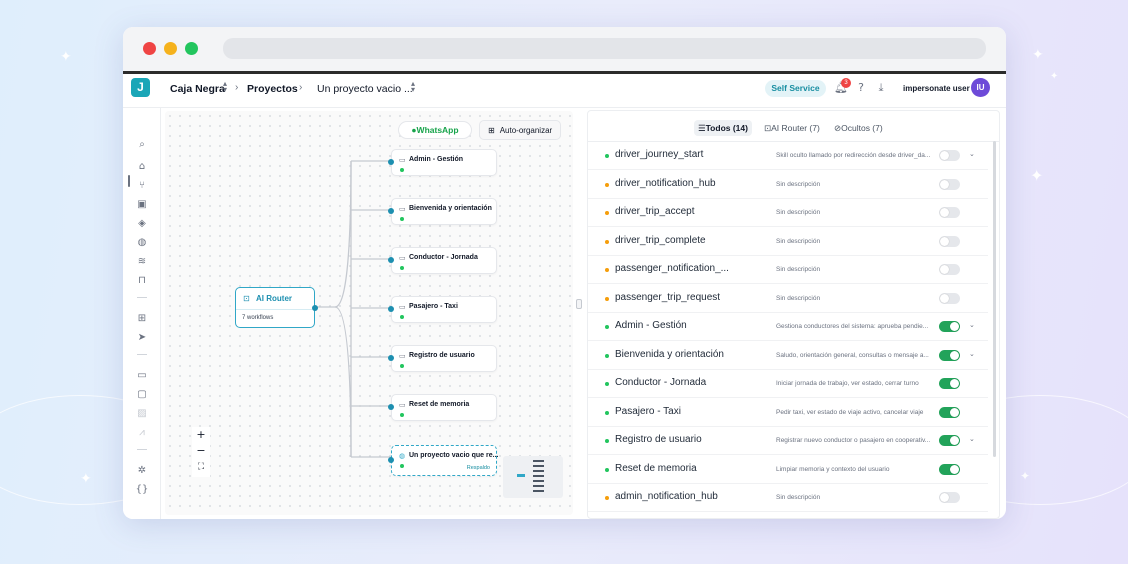 The width and height of the screenshot is (1128, 564). Describe the element at coordinates (450, 208) in the screenshot. I see `node-label: Bienvenida y orientación` at that location.